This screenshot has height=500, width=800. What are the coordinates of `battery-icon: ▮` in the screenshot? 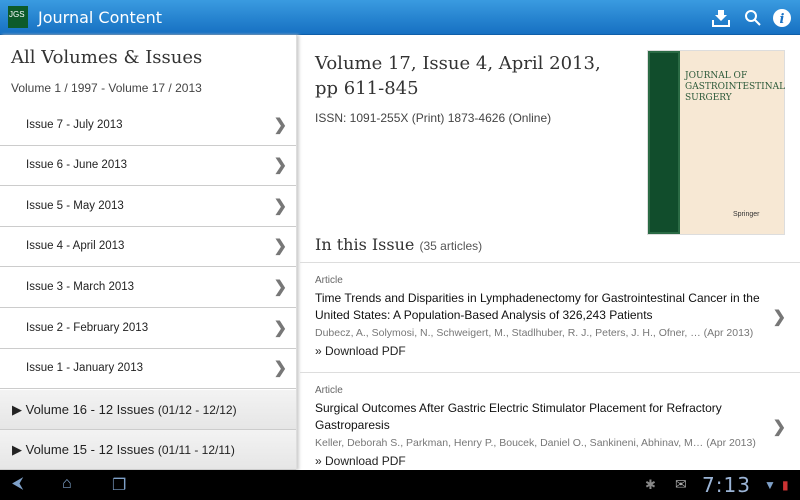 It's located at (785, 485).